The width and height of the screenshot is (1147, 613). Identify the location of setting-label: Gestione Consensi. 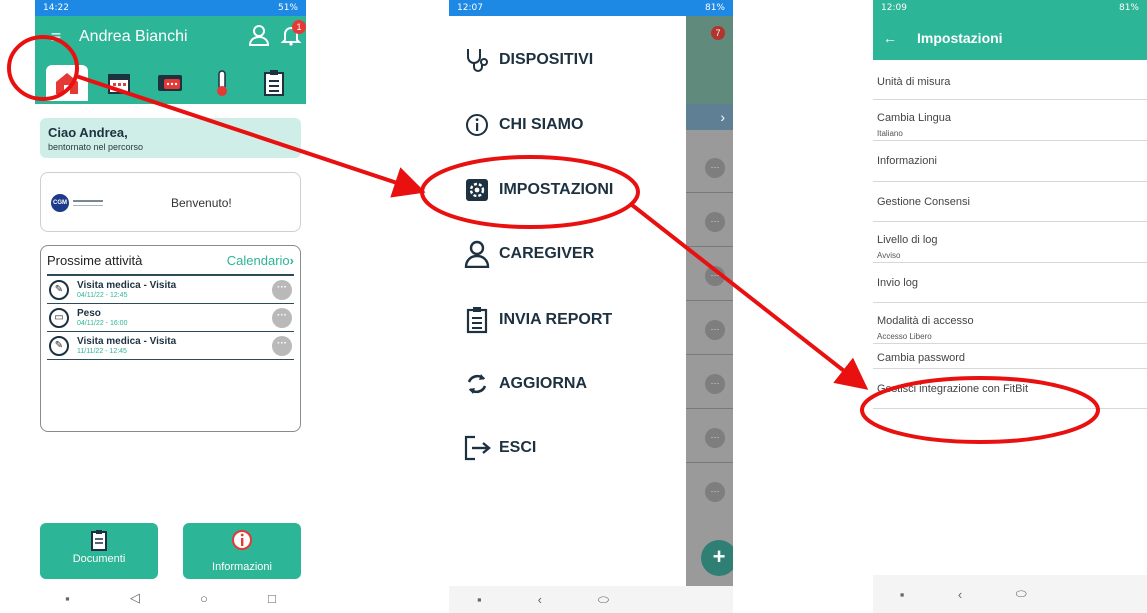
(923, 202).